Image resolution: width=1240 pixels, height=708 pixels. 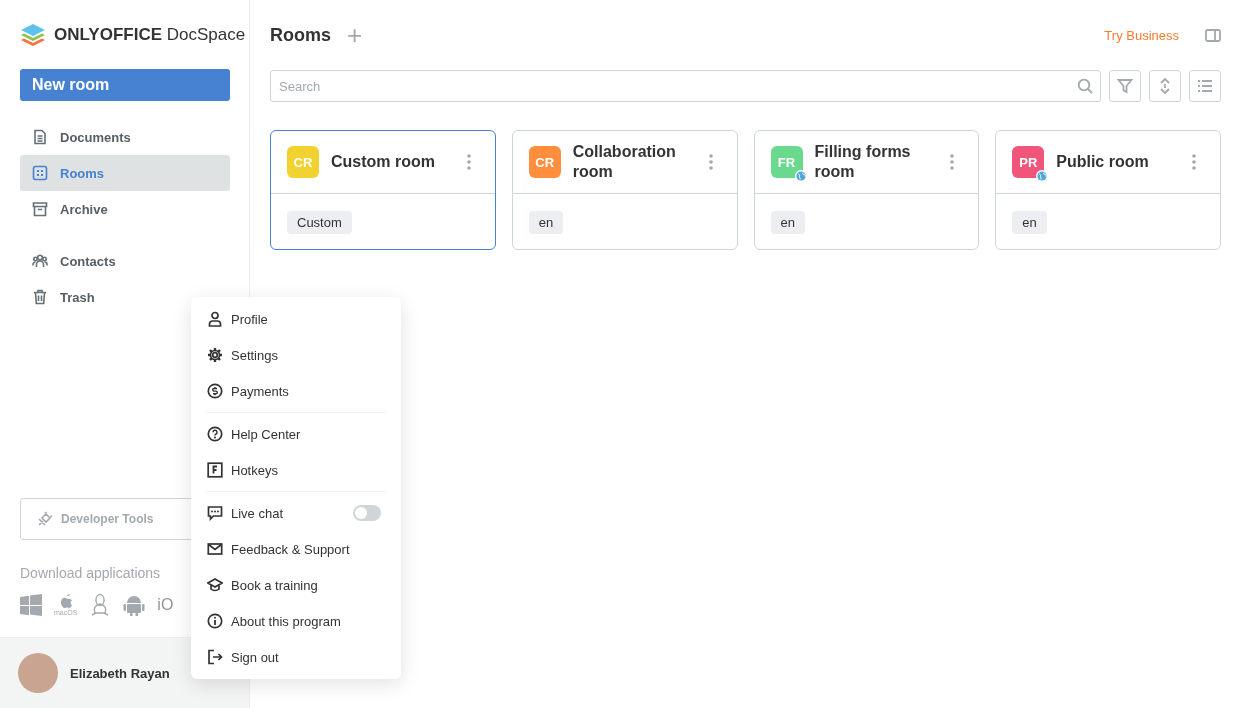 What do you see at coordinates (215, 657) in the screenshot?
I see `sign-out-icon` at bounding box center [215, 657].